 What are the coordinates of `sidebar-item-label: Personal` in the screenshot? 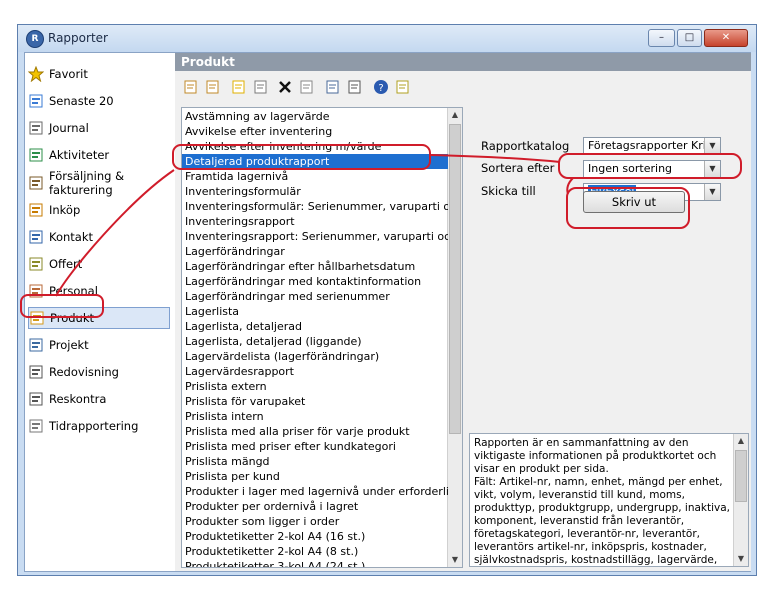 It's located at (73, 291).